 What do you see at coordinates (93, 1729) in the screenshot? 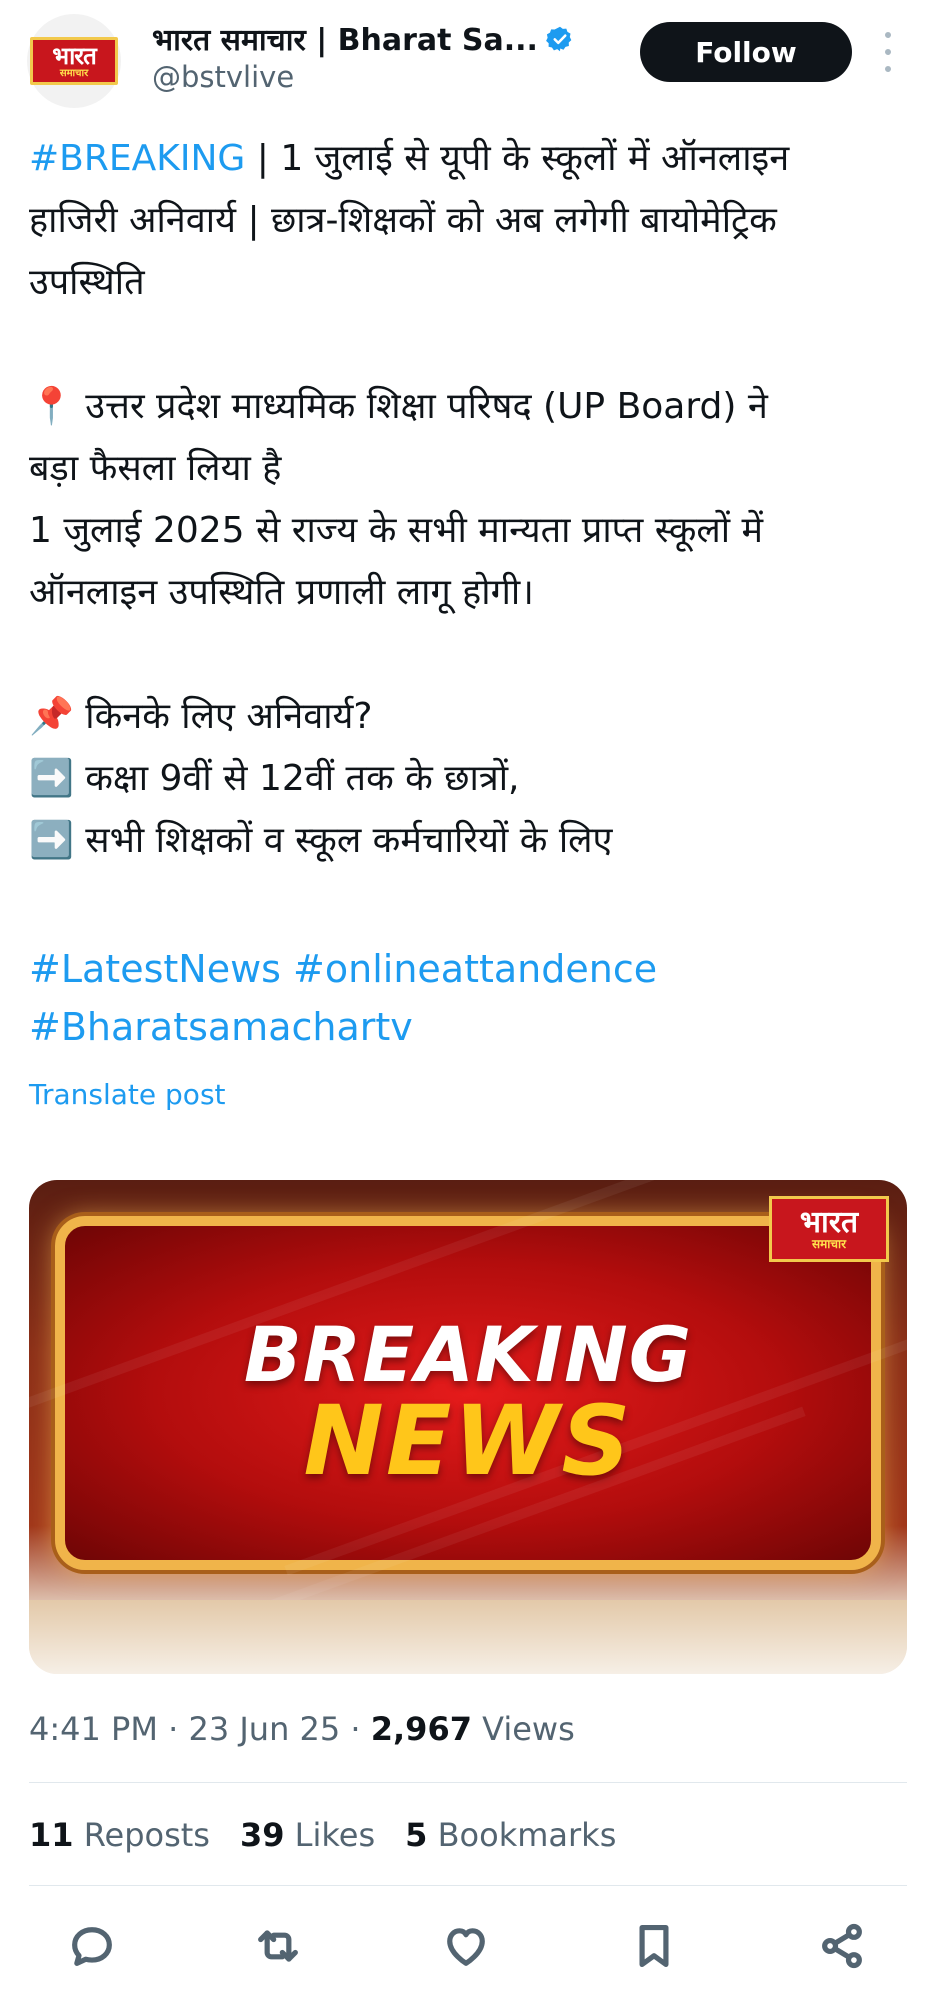
I see `post-time: 4:41 PM` at bounding box center [93, 1729].